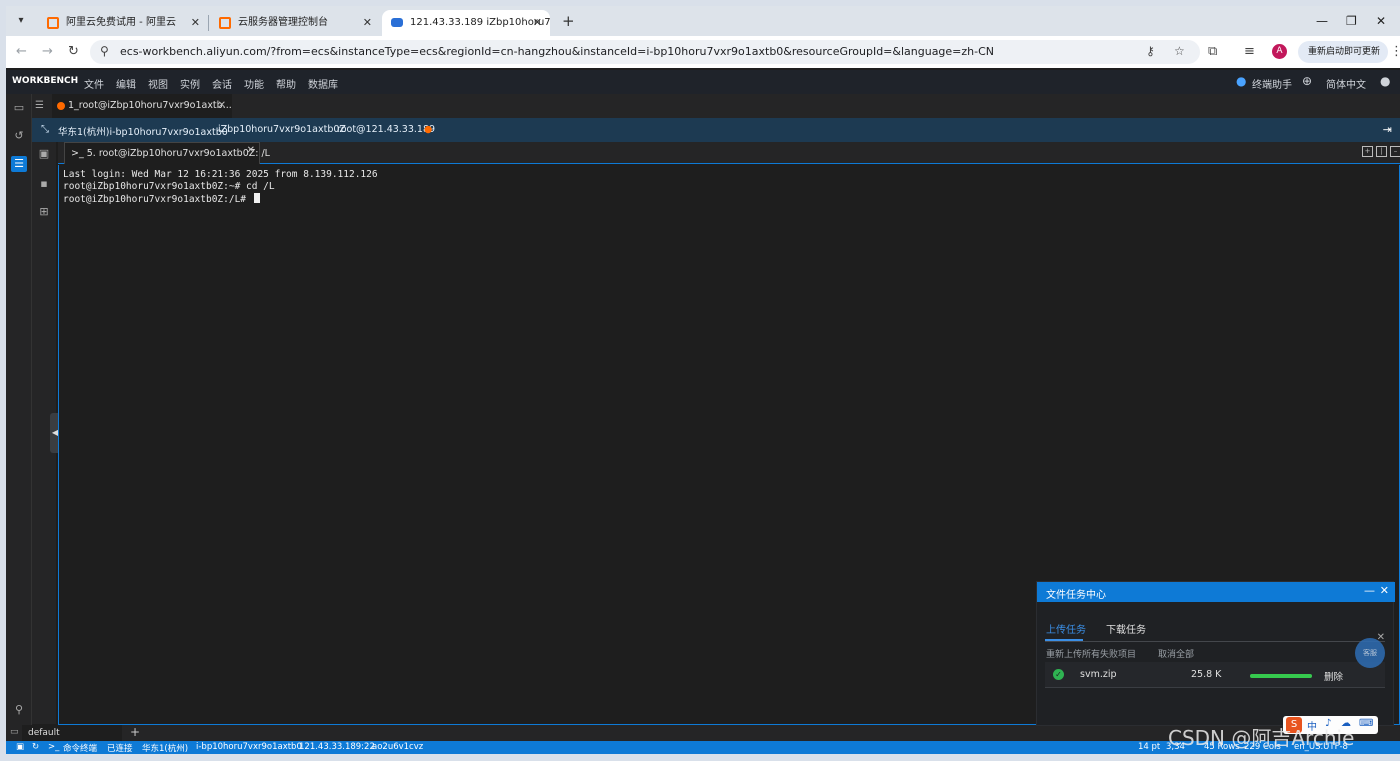  Describe the element at coordinates (222, 106) in the screenshot. I see `close-session-icon: ✕` at that location.